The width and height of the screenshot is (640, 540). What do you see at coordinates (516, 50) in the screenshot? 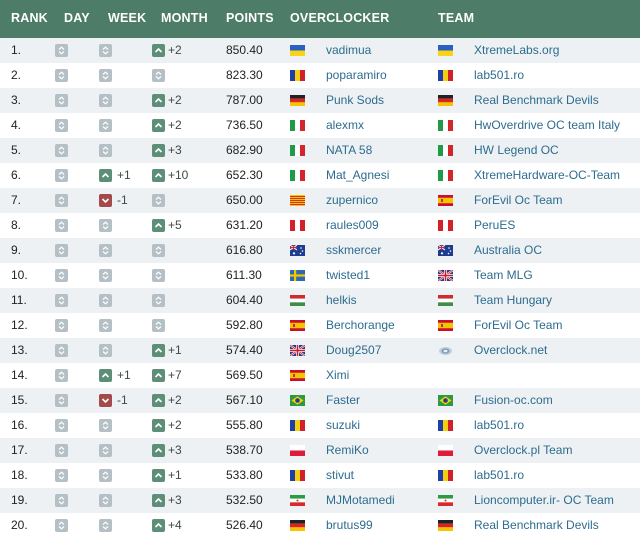
I see `team-link: XtremeLabs.org` at bounding box center [516, 50].